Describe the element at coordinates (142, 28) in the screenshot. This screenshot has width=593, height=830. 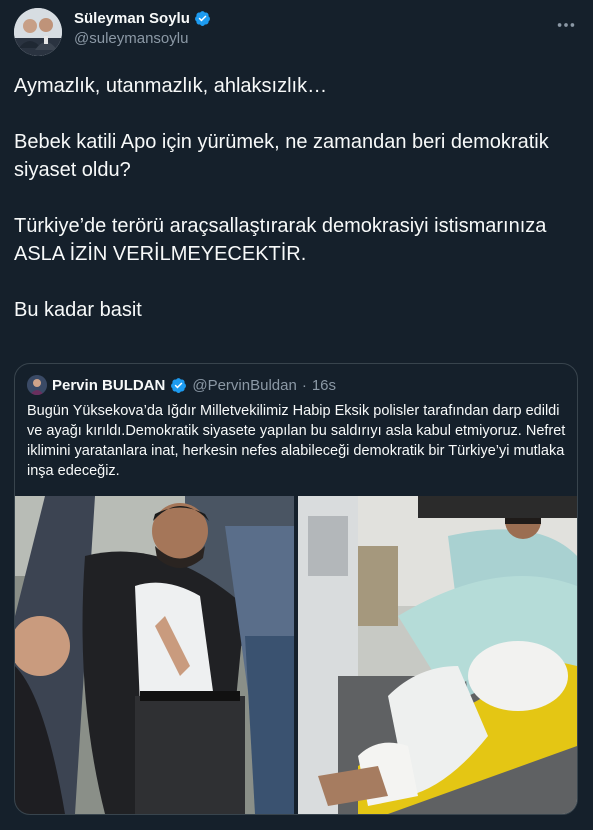
I see `author-name-block: Süleyman Soylu @suleymansoylu` at that location.